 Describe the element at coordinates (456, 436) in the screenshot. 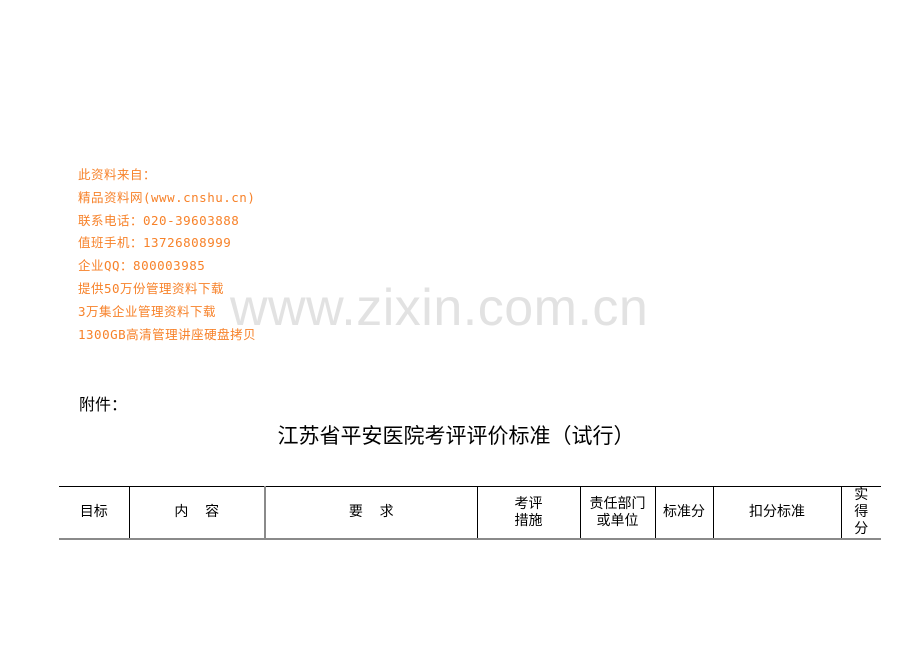

I see `document-title: 江苏省平安医院考评评价标准（试行）` at that location.